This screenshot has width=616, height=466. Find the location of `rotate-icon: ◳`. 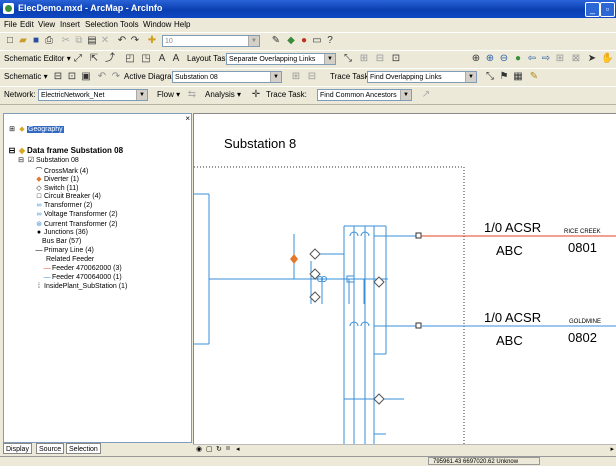

rotate-icon: ◳ is located at coordinates (146, 59).